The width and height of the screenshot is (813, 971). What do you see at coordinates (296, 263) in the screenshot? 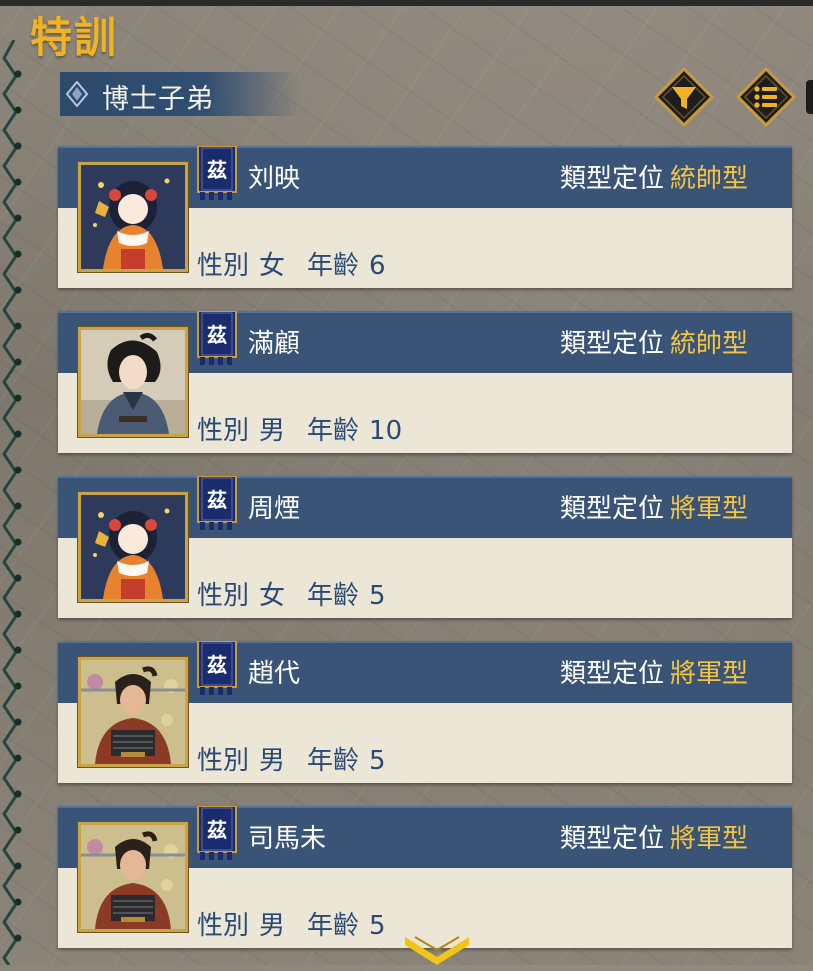
I see `student-info: 性別女年齡 6` at bounding box center [296, 263].